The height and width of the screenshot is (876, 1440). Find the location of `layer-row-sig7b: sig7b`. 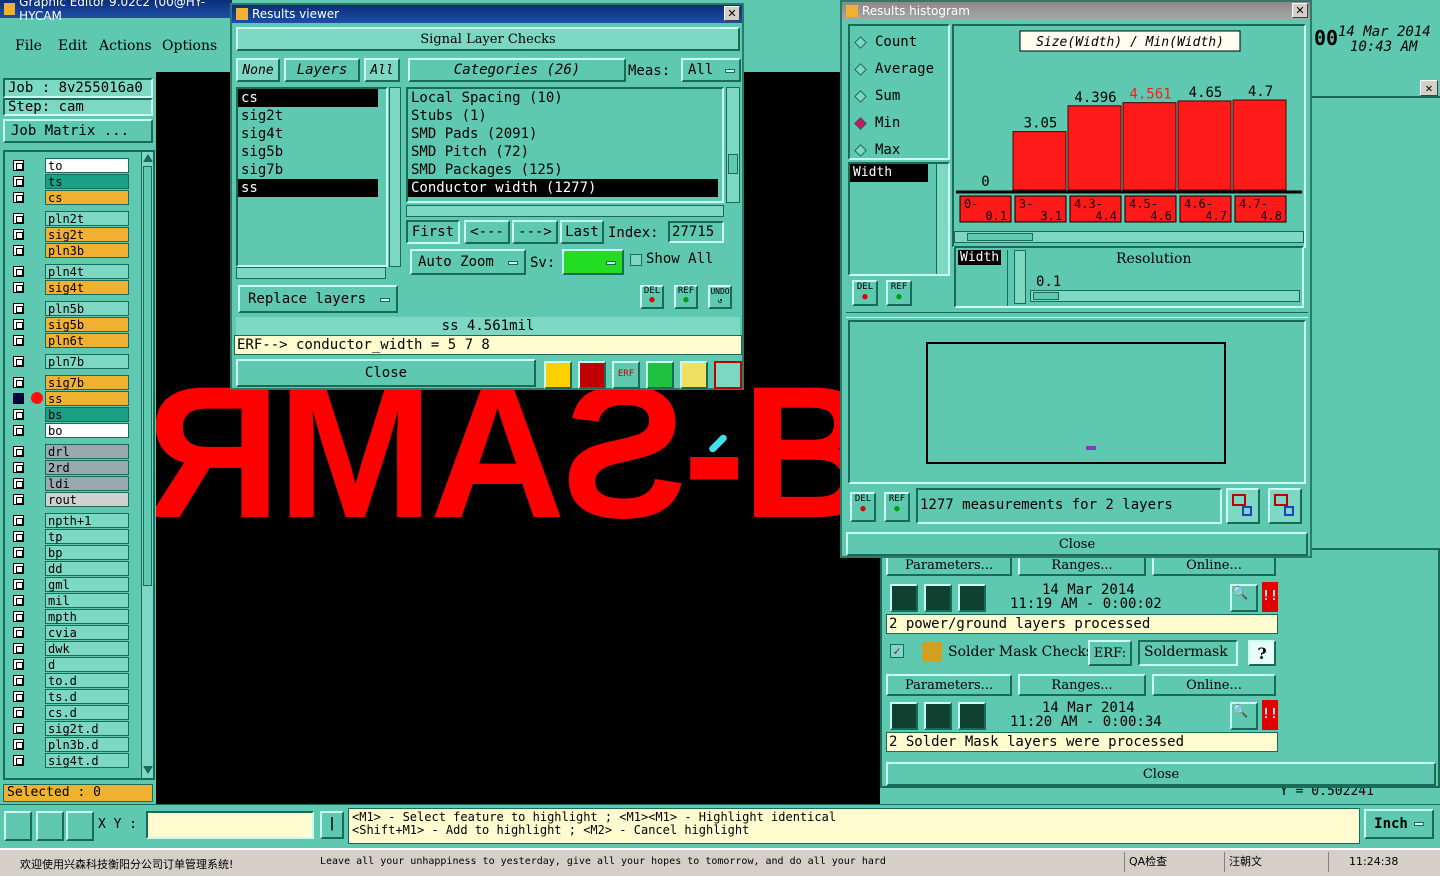

layer-row-sig7b: sig7b is located at coordinates (69, 382).